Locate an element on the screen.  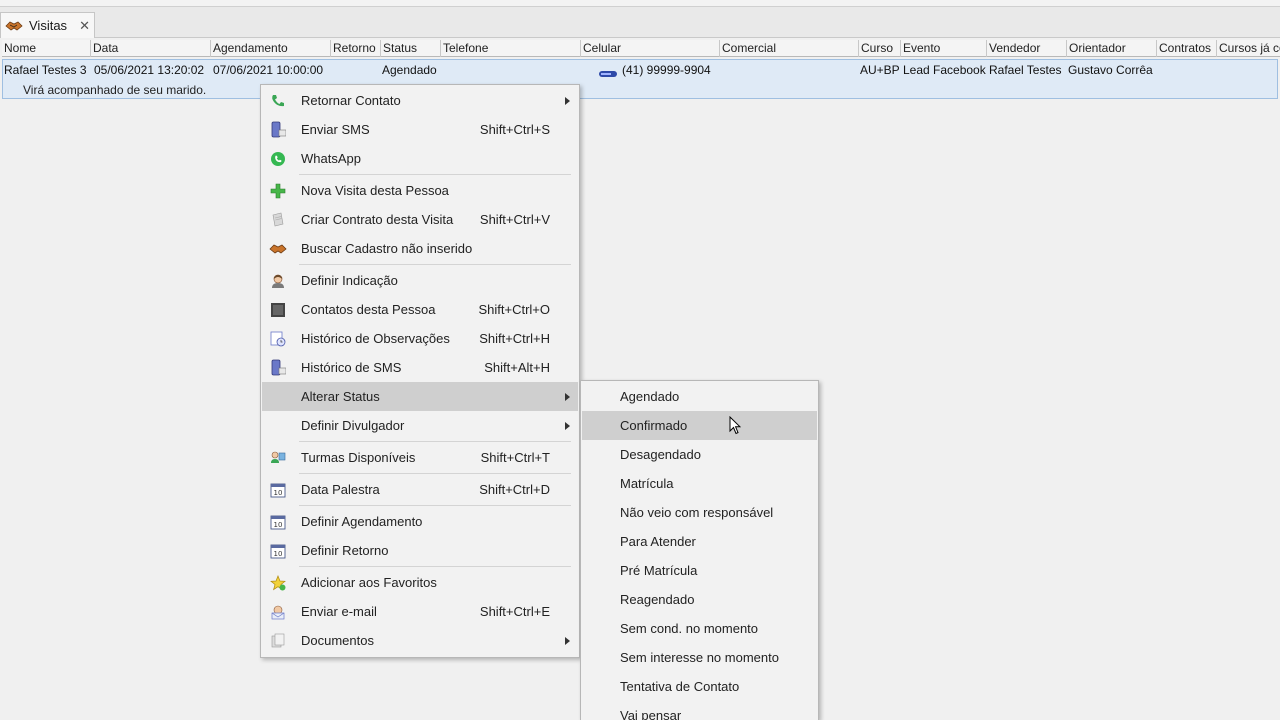
menu-item-retornar-contato: Retornar Contato is located at coordinates (420, 100).